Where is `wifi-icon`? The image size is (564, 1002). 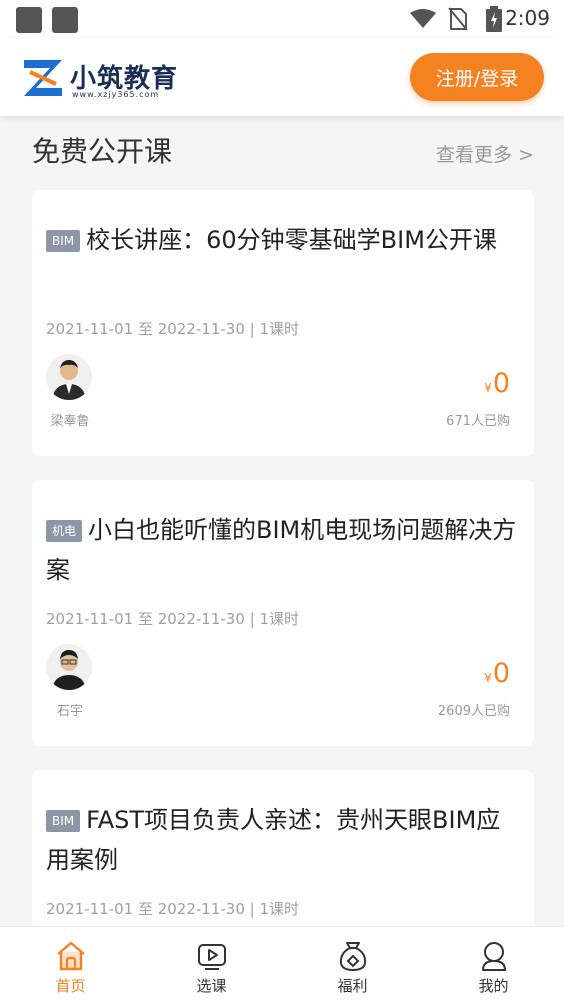 wifi-icon is located at coordinates (423, 18).